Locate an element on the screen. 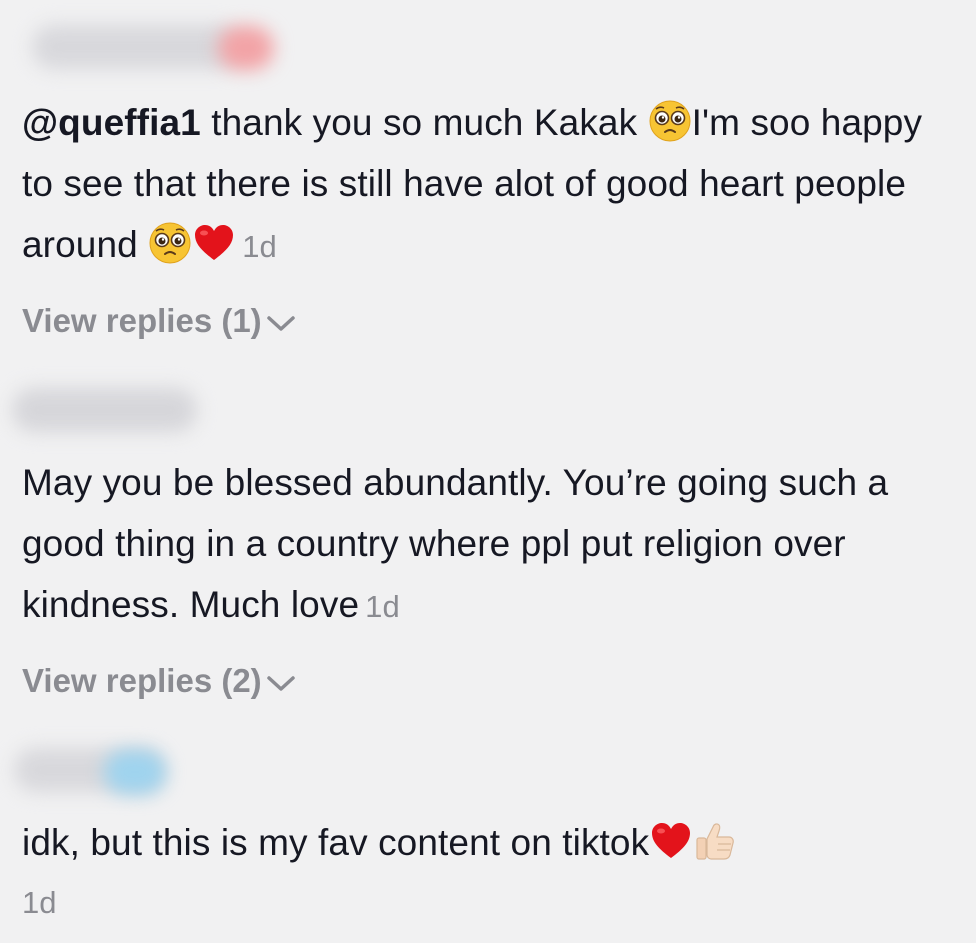 This screenshot has width=976, height=943. view-replies-label: View replies (2) is located at coordinates (142, 680).